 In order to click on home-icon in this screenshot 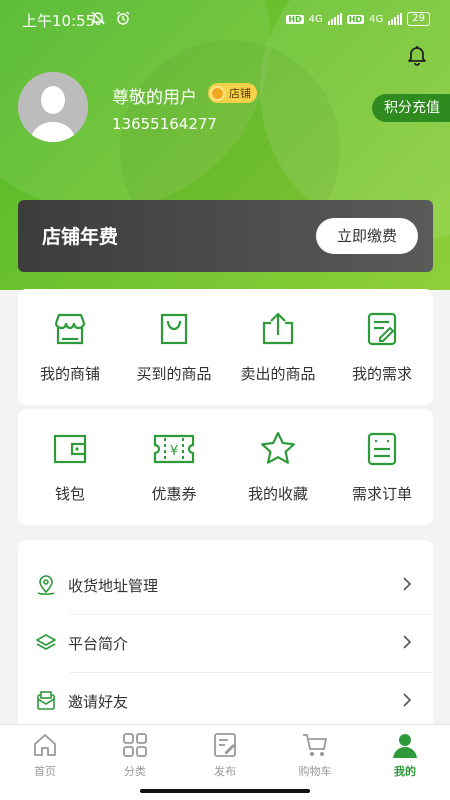, I will do `click(45, 745)`.